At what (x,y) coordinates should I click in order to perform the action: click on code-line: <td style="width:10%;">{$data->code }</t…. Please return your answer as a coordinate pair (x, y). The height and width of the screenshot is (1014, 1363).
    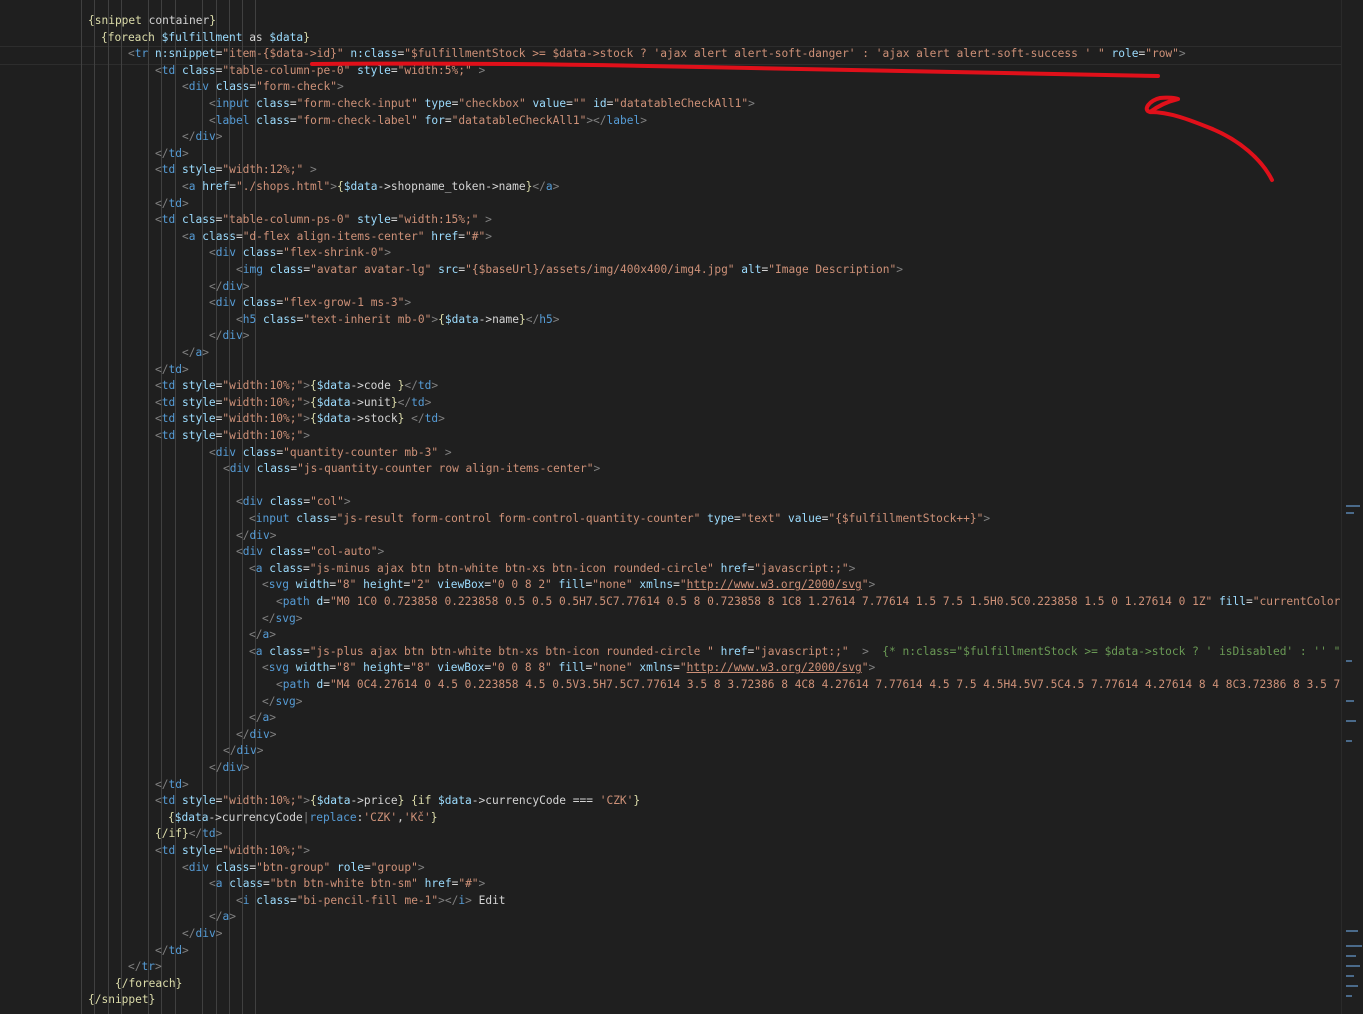
    Looking at the image, I should click on (296, 386).